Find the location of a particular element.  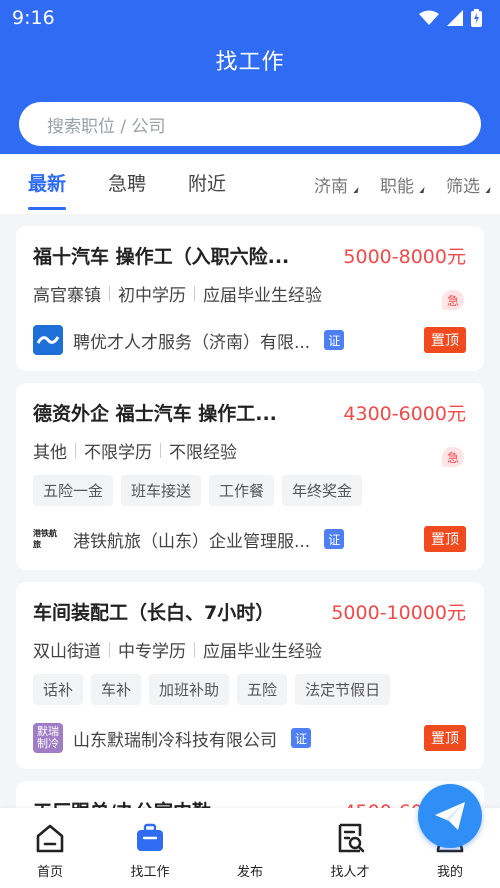

company-row: 聘优才人才服务（济南）有限... 证 置顶 is located at coordinates (249, 340).